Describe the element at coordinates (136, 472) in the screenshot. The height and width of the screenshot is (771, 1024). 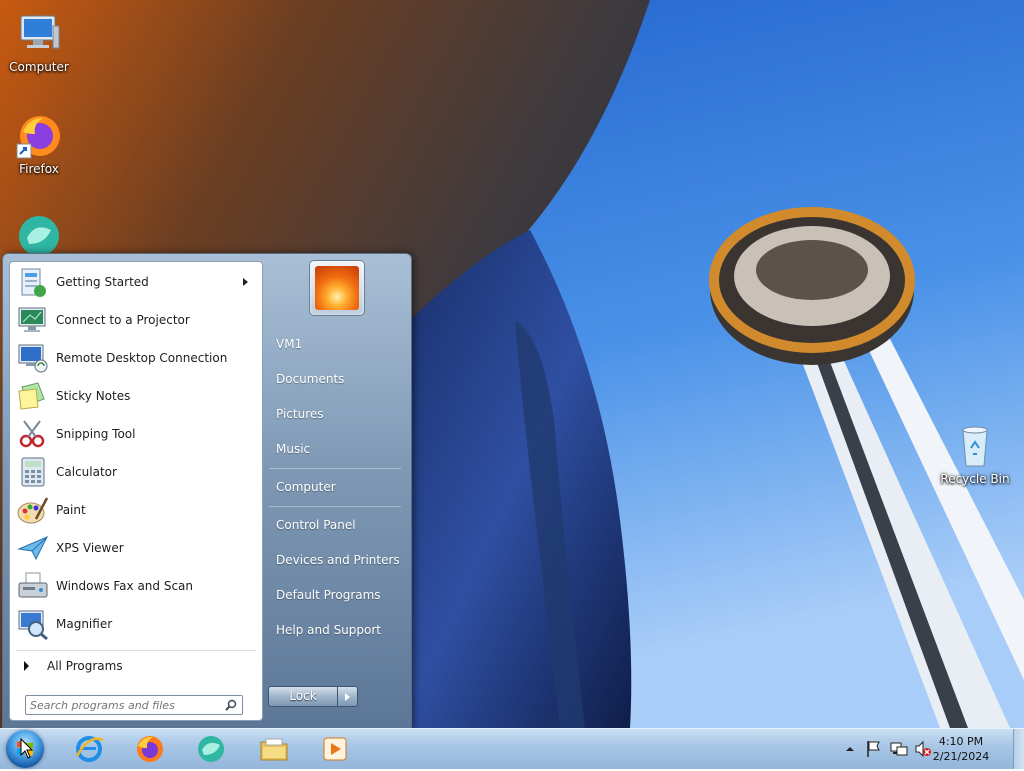
I see `program-calculator: Calculator` at that location.